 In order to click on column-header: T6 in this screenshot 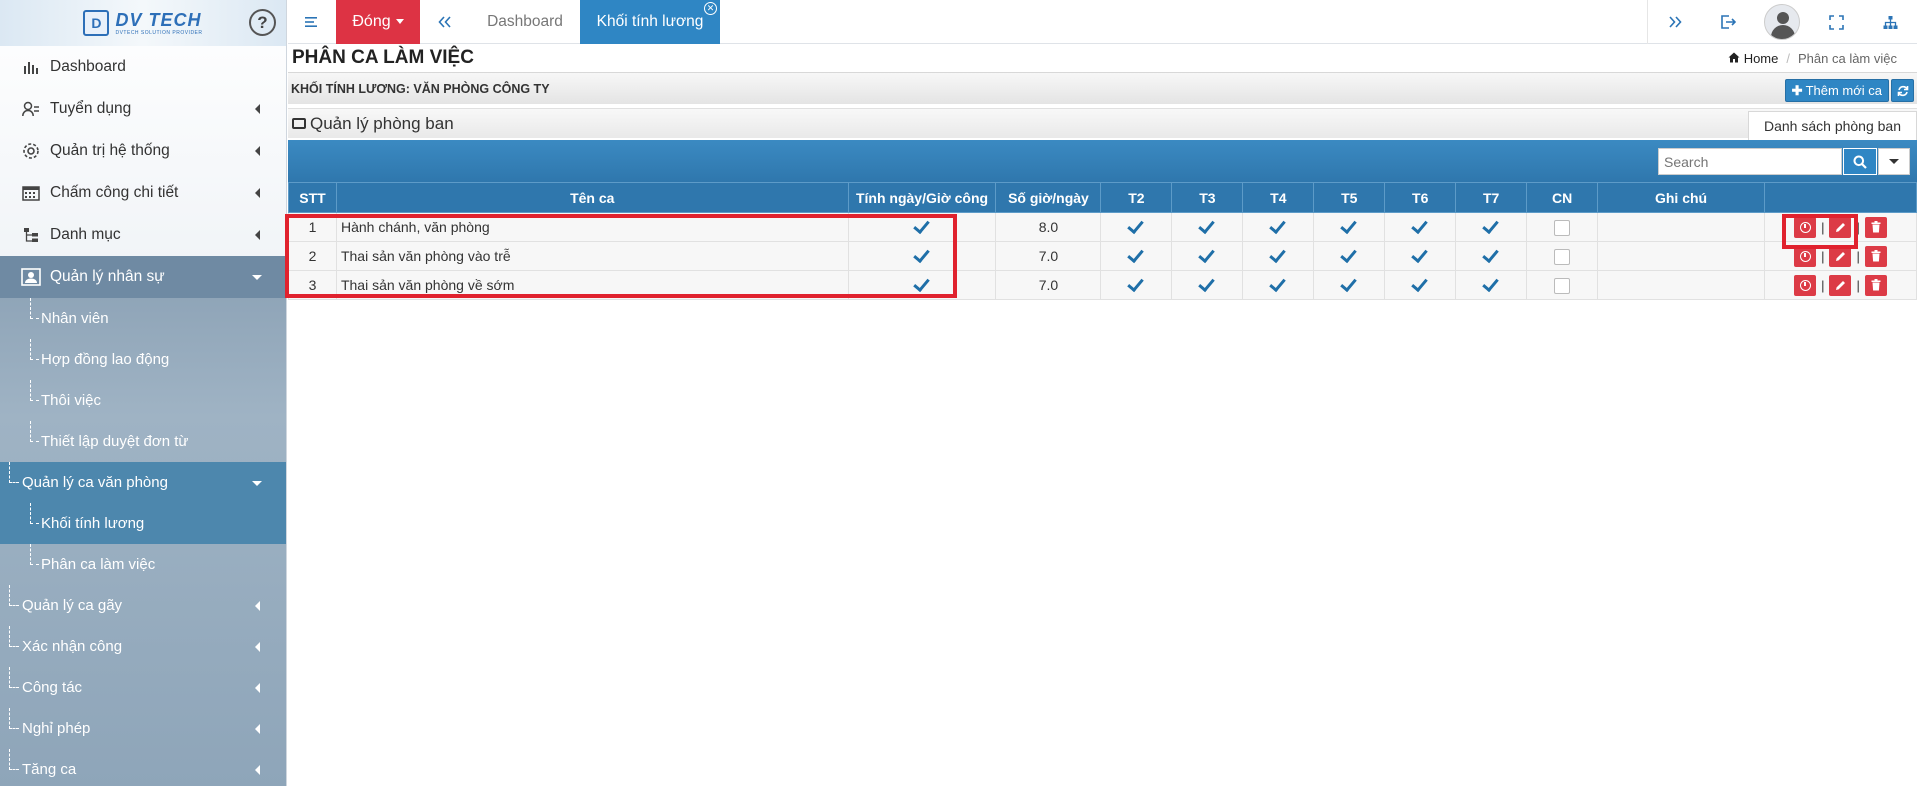, I will do `click(1420, 197)`.